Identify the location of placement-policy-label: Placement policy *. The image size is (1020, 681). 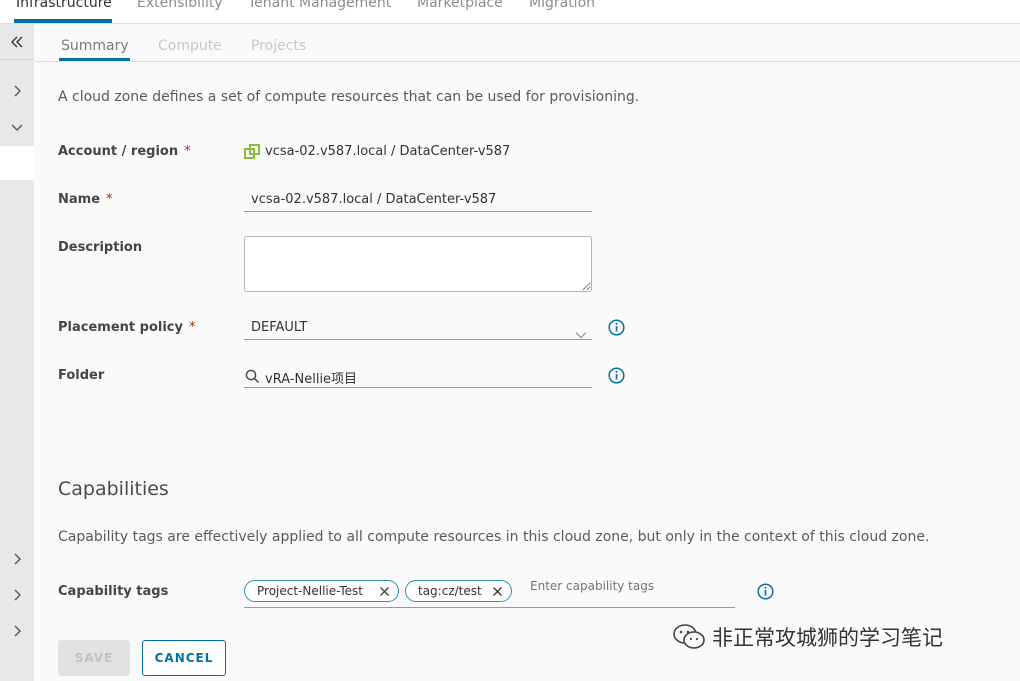
(127, 327).